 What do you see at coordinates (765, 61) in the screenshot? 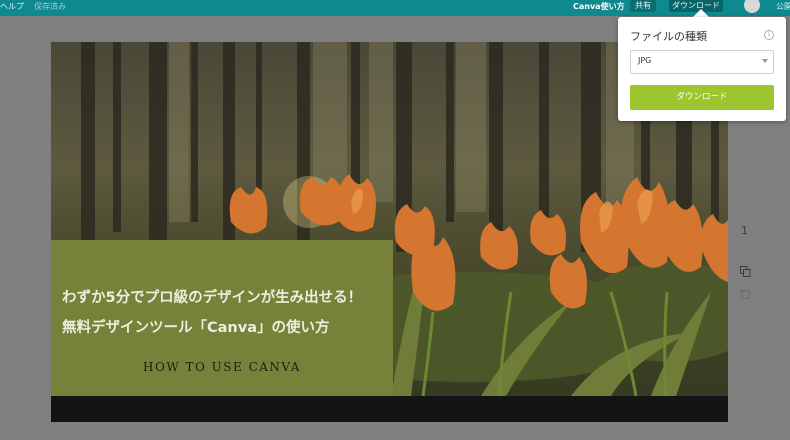
I see `chevron-down-icon` at bounding box center [765, 61].